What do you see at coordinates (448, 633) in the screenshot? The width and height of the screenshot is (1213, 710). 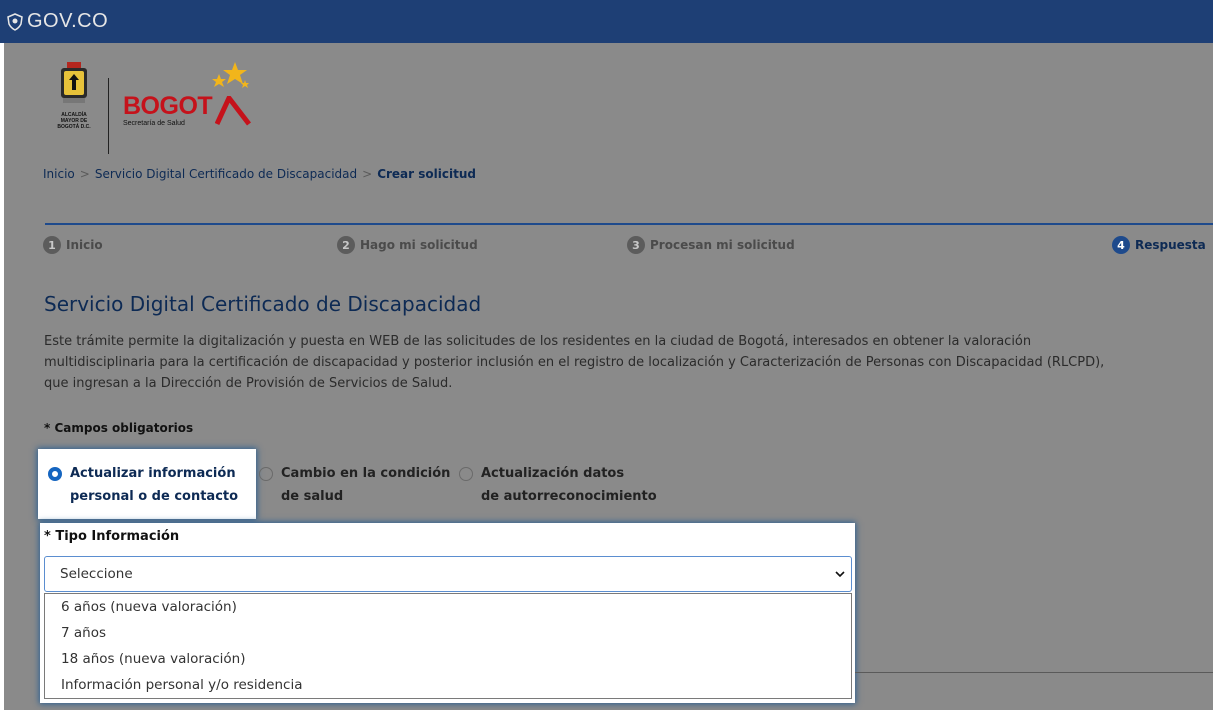 I see `select-option: 7 años` at bounding box center [448, 633].